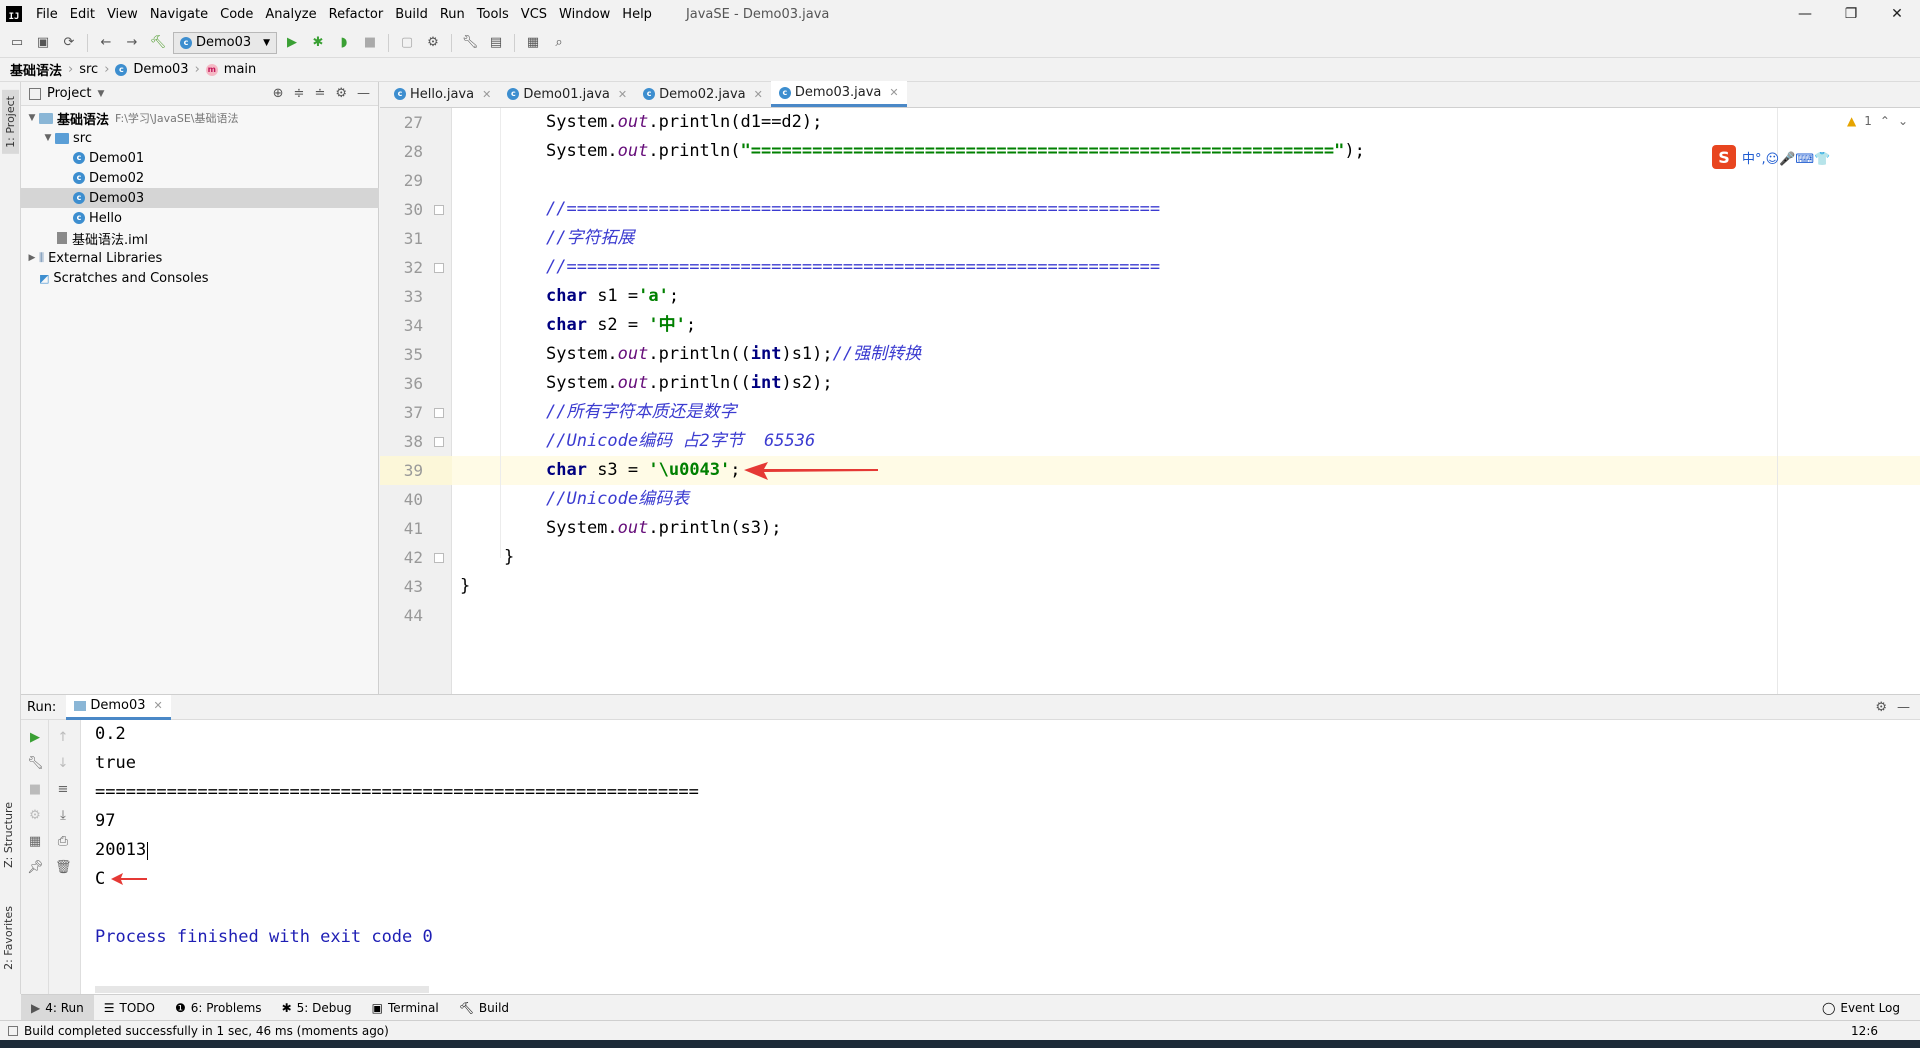  Describe the element at coordinates (47, 14) in the screenshot. I see `menu-file: File` at that location.